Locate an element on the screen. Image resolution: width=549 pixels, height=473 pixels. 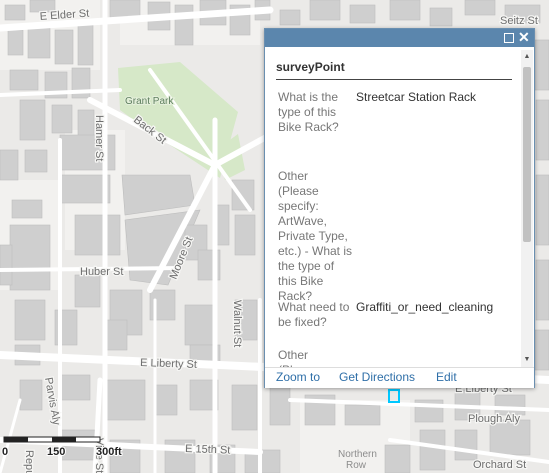
field-name: Other (Please specify) - is located at coordinates (298, 358).